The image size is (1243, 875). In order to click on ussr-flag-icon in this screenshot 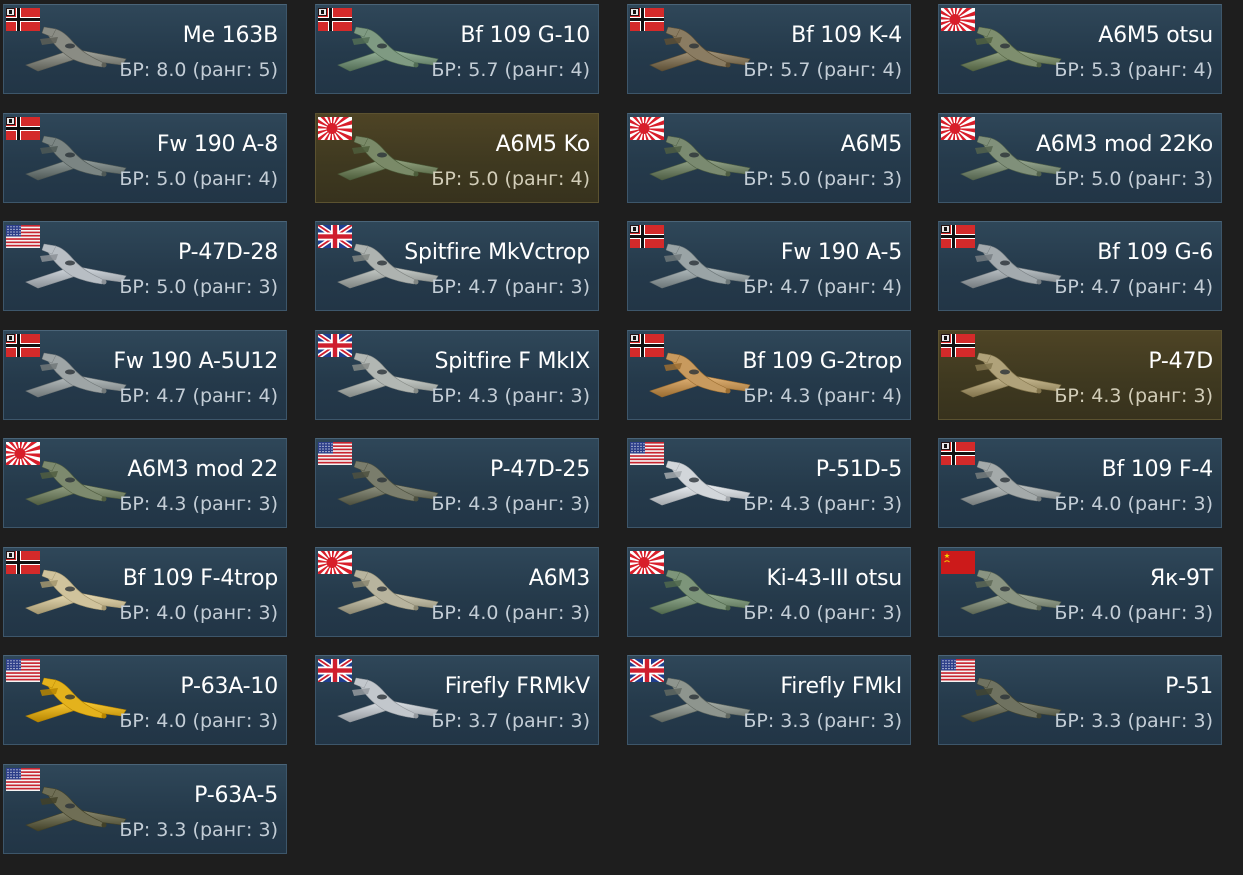, I will do `click(958, 562)`.